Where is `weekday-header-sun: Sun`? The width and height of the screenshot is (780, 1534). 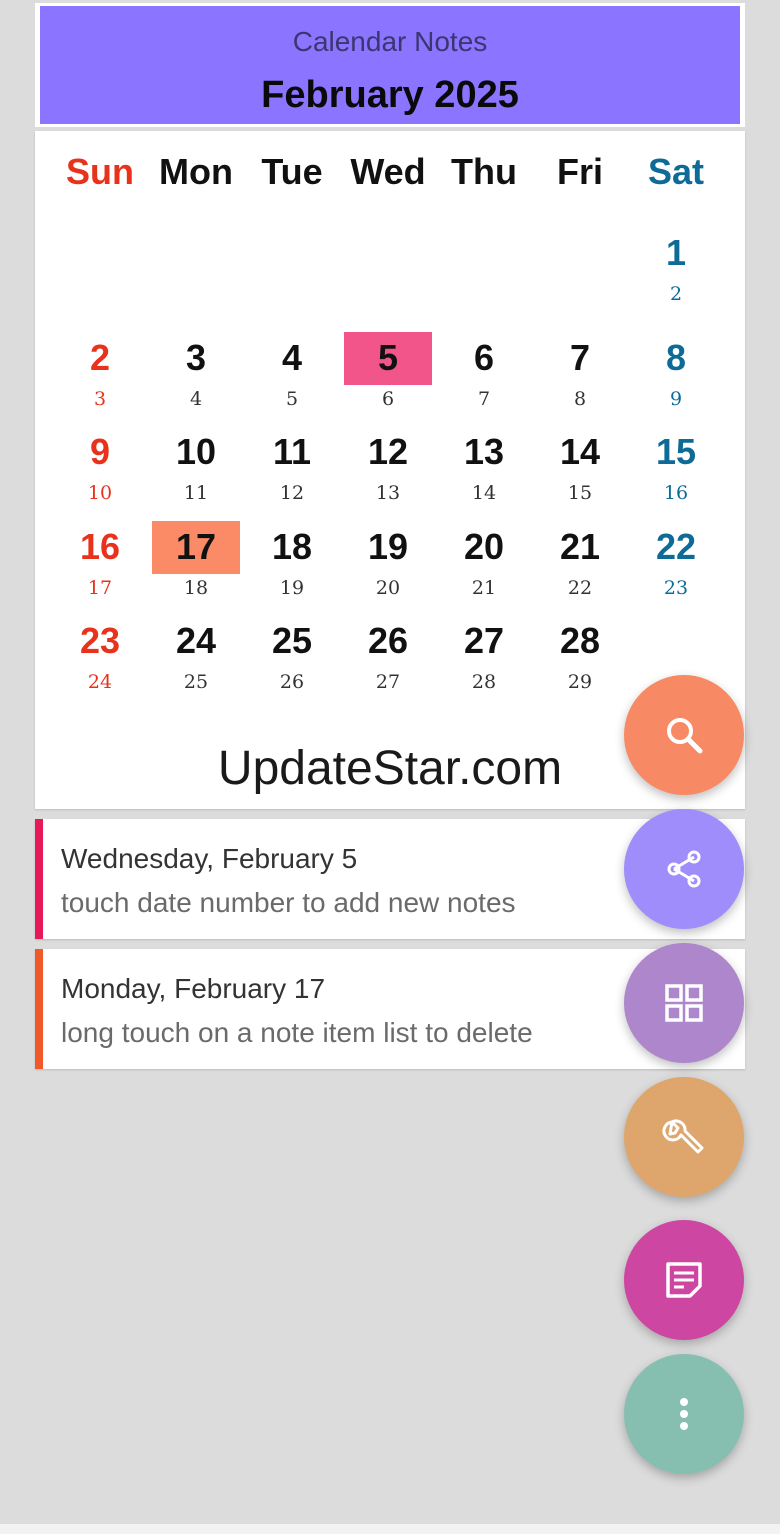 weekday-header-sun: Sun is located at coordinates (100, 171).